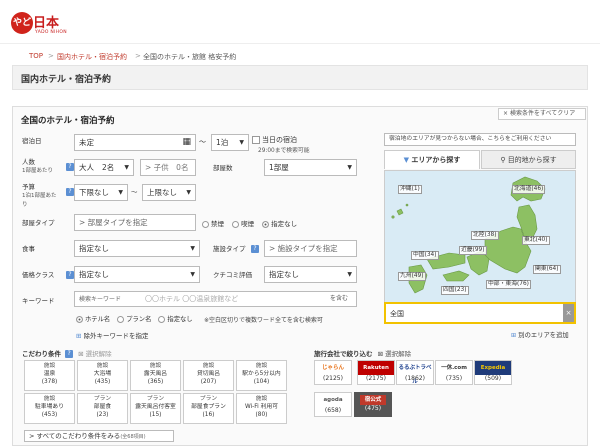 The width and height of the screenshot is (600, 446). Describe the element at coordinates (508, 284) in the screenshot. I see `region-label-chubu: 中部・東海(76)` at that location.